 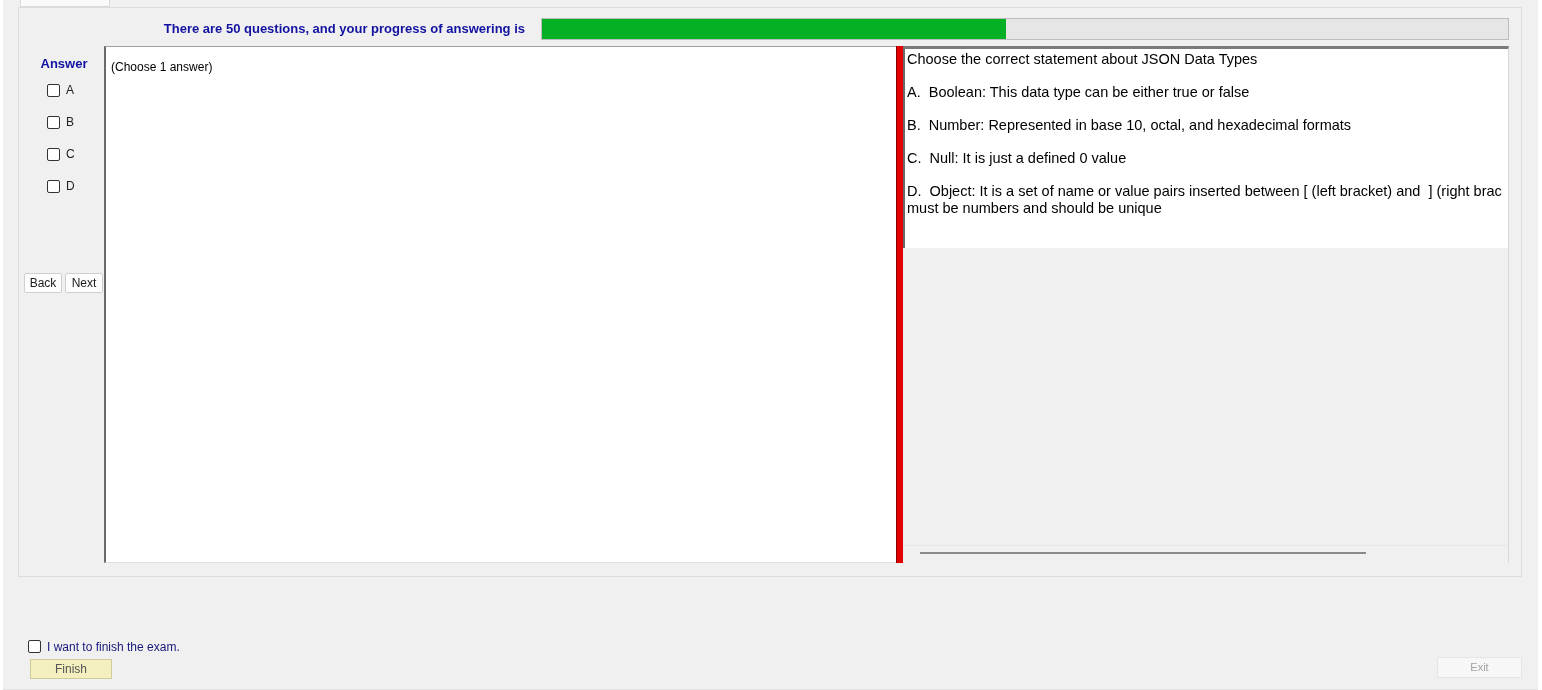 I want to click on progress-text: There are 50 questions, and your progress of answering is, so click(x=344, y=29).